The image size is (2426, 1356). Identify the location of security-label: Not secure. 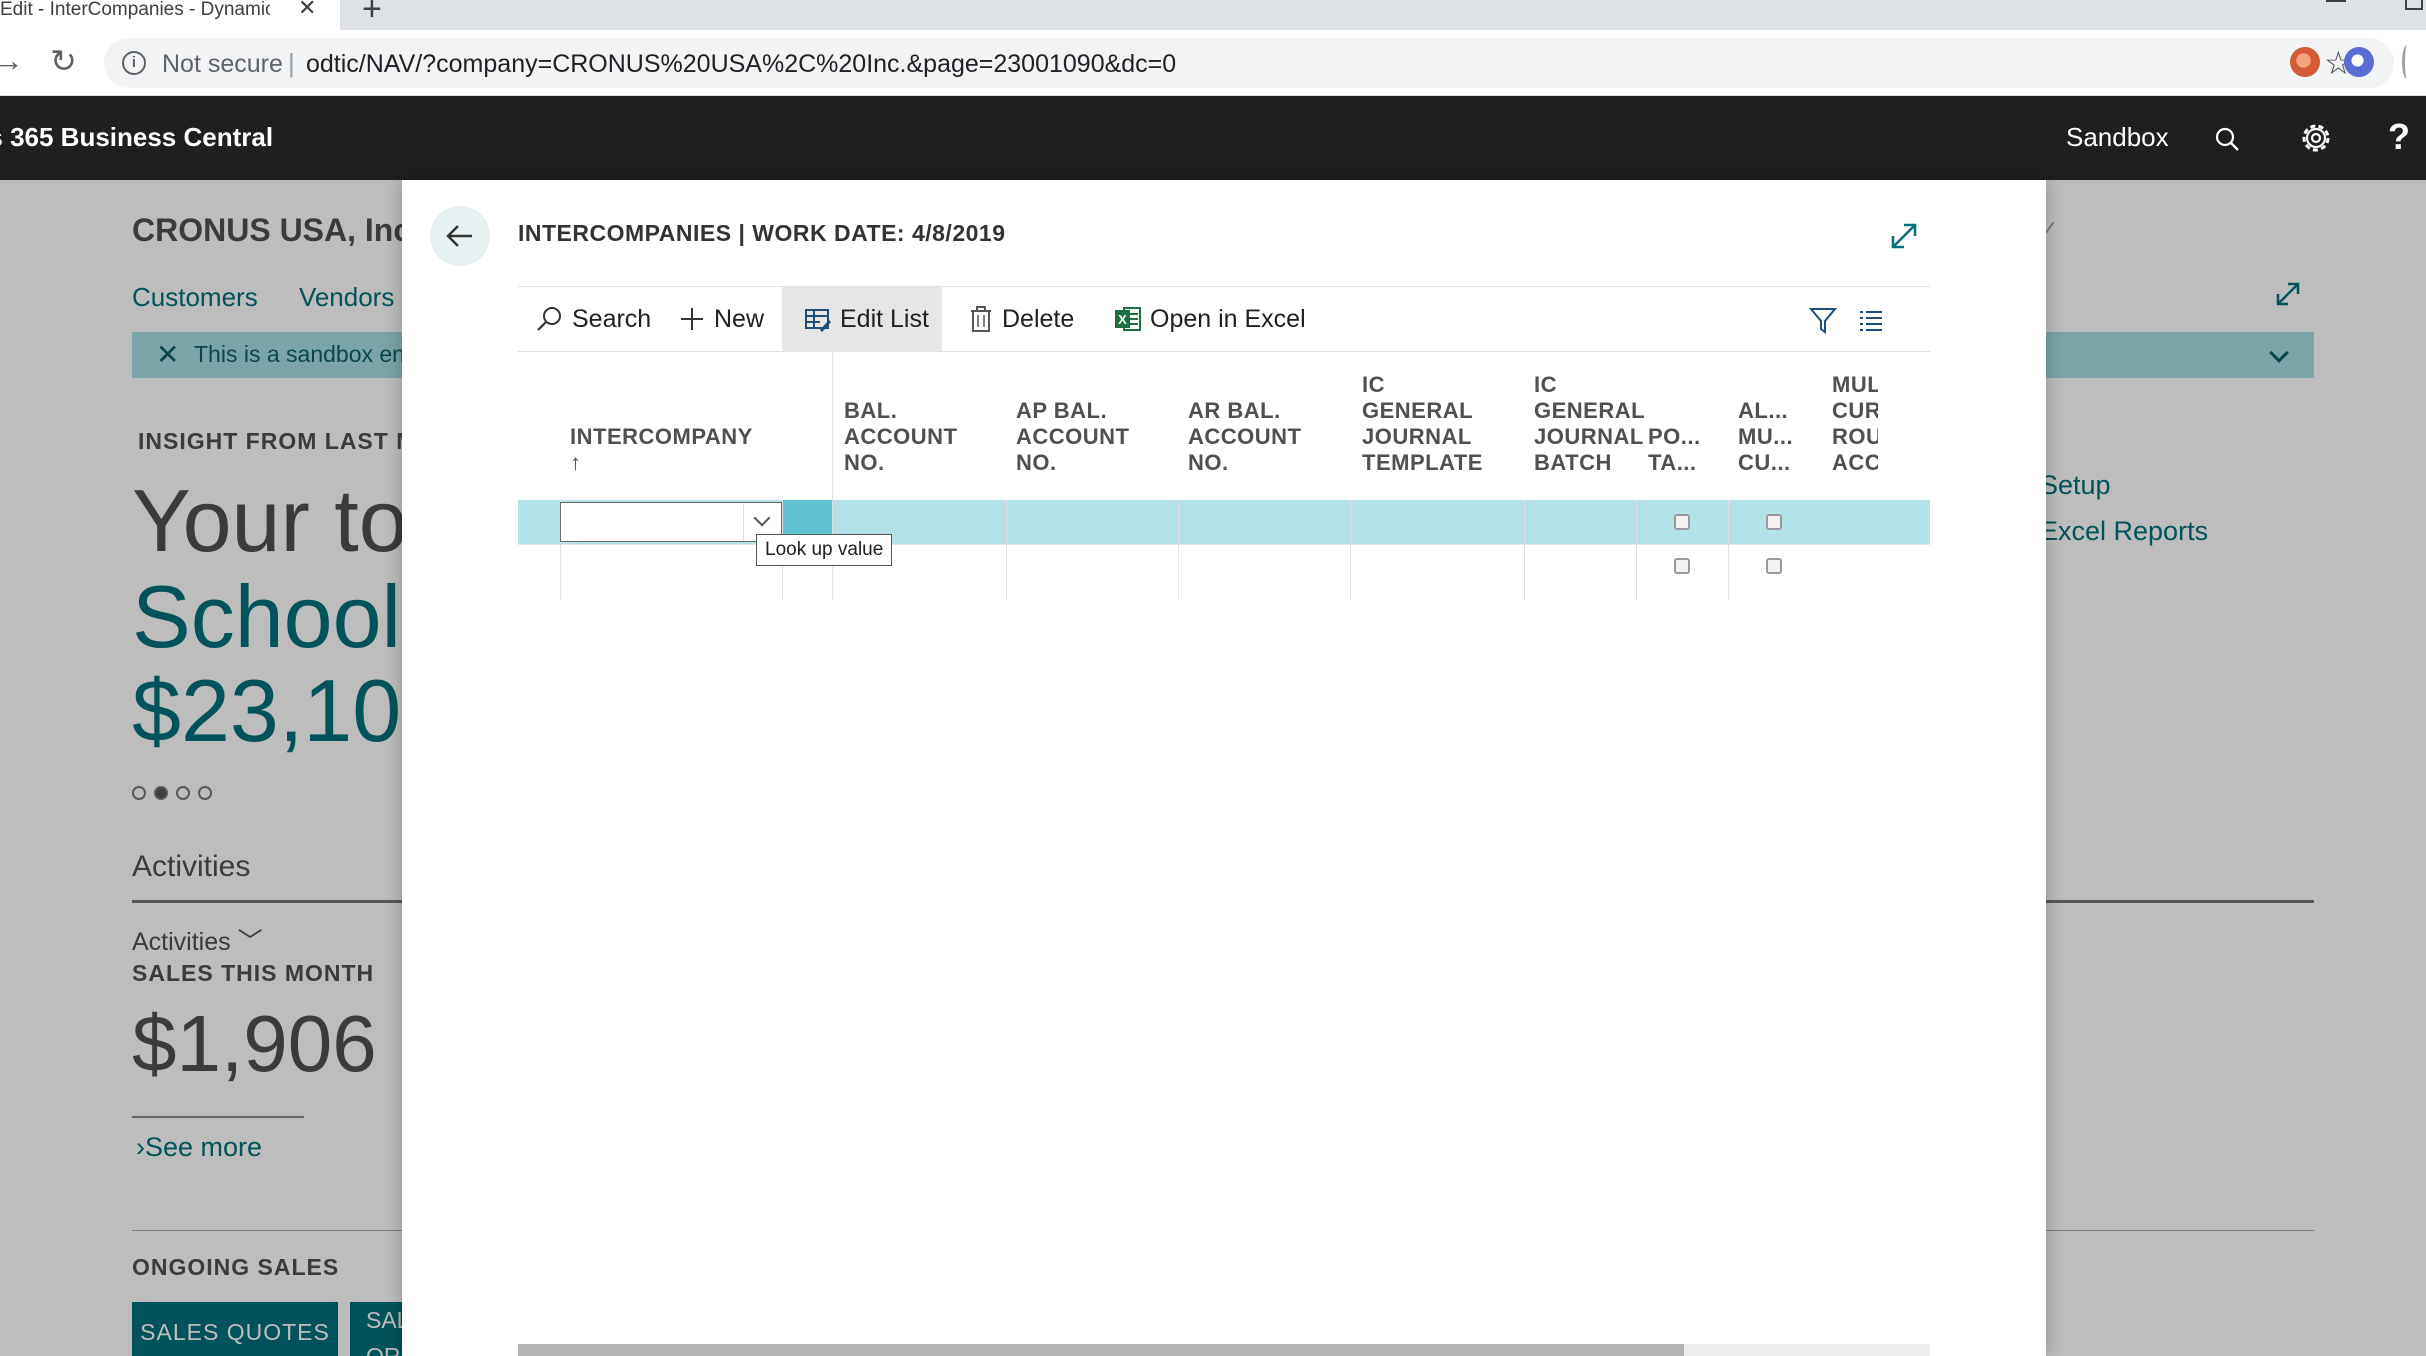
(222, 64).